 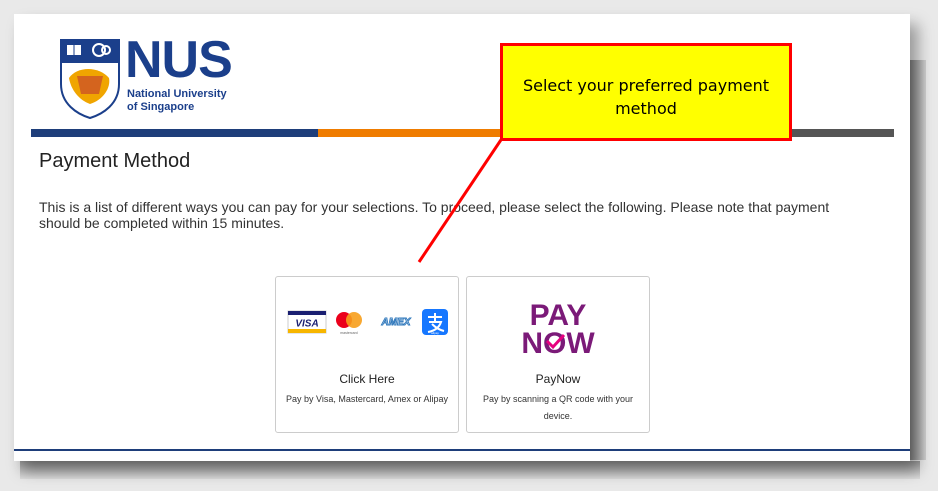 I want to click on card-logos: VISA mastercard AMEX alipay, so click(x=367, y=322).